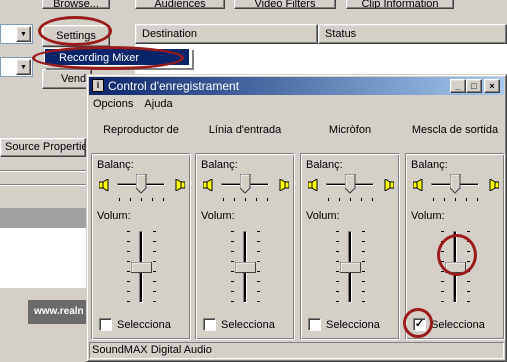 The width and height of the screenshot is (507, 362). I want to click on menu-ajuda: Ajuda, so click(158, 104).